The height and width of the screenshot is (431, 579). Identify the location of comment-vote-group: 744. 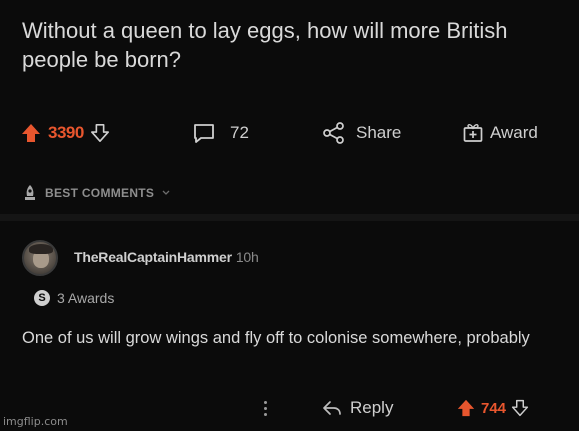
(492, 408).